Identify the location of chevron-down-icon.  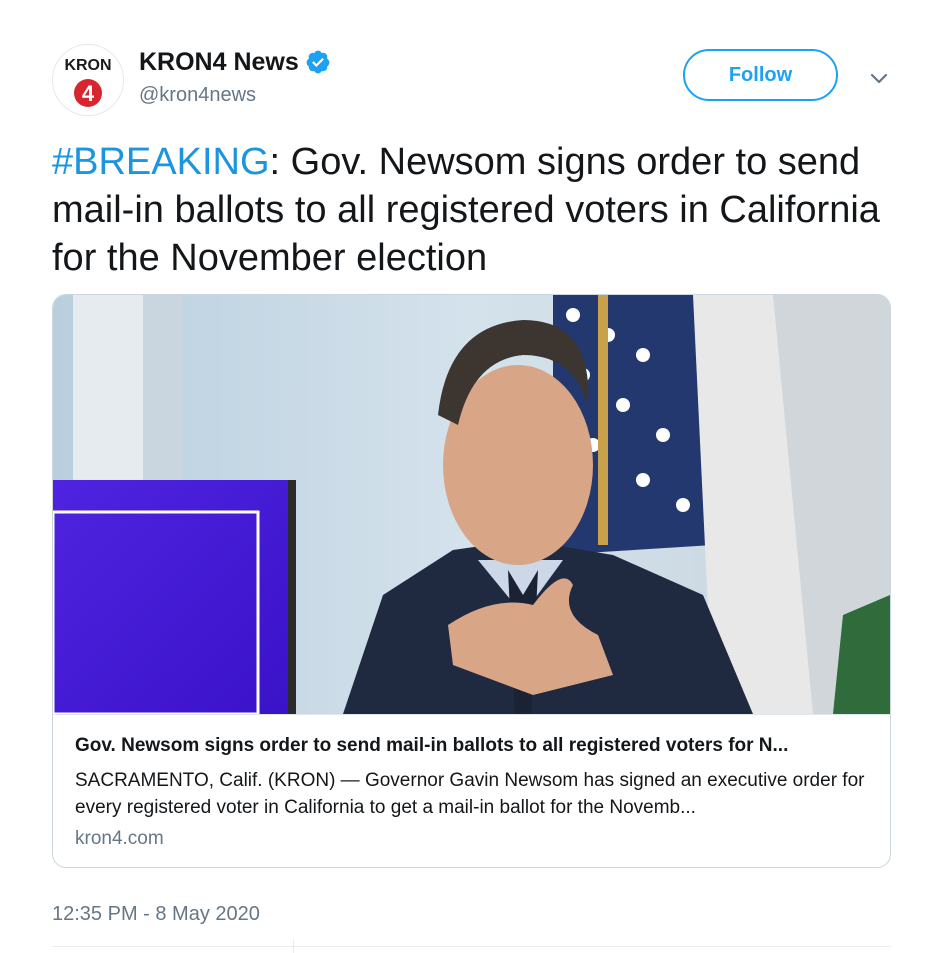
(879, 79).